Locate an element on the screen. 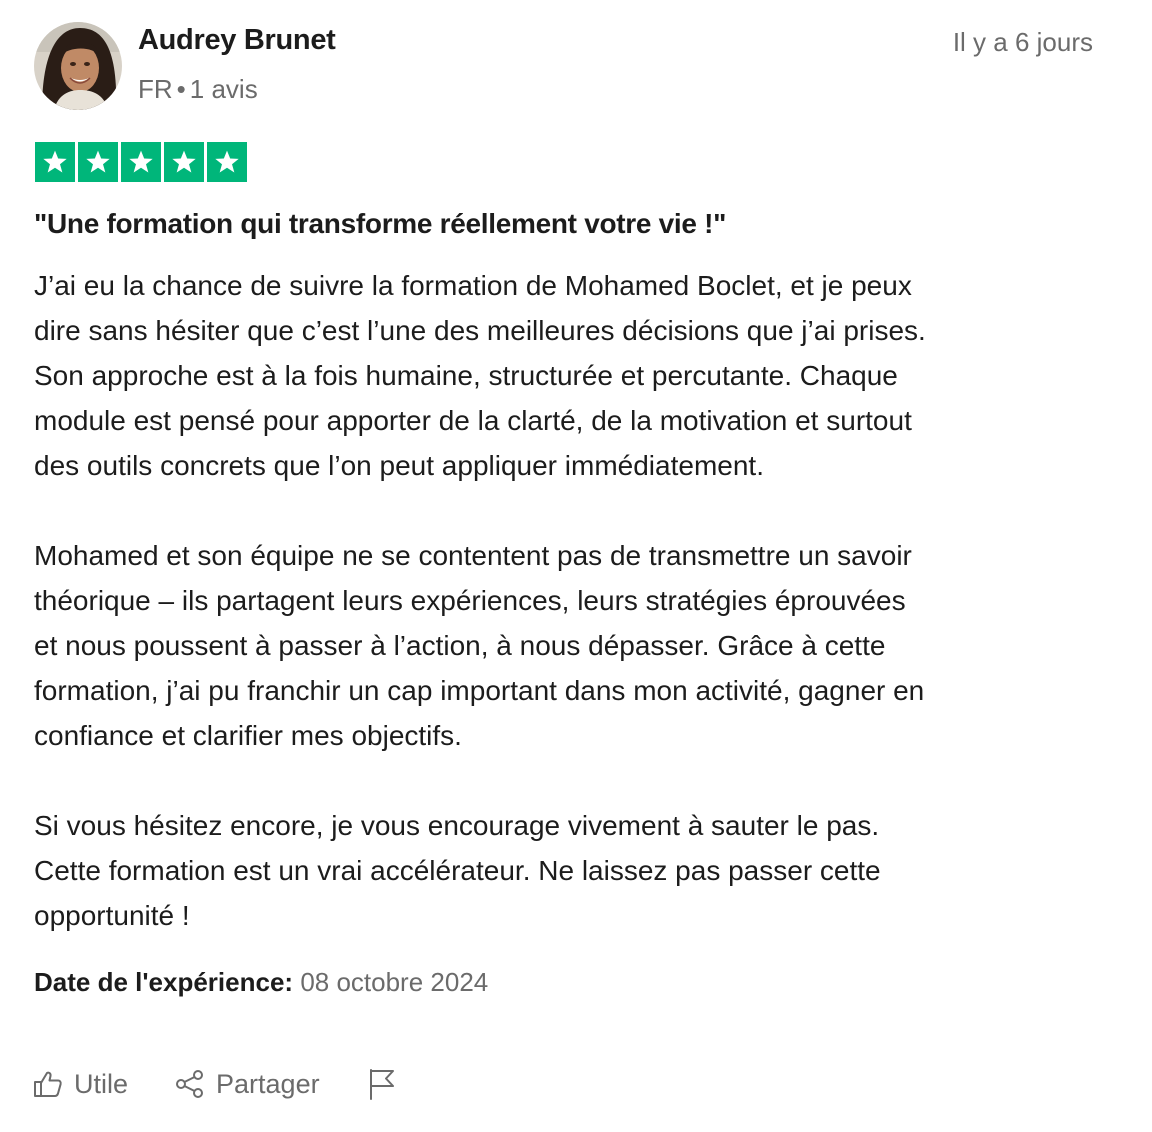  reviewer-reviews-count: 1 avis is located at coordinates (223, 89).